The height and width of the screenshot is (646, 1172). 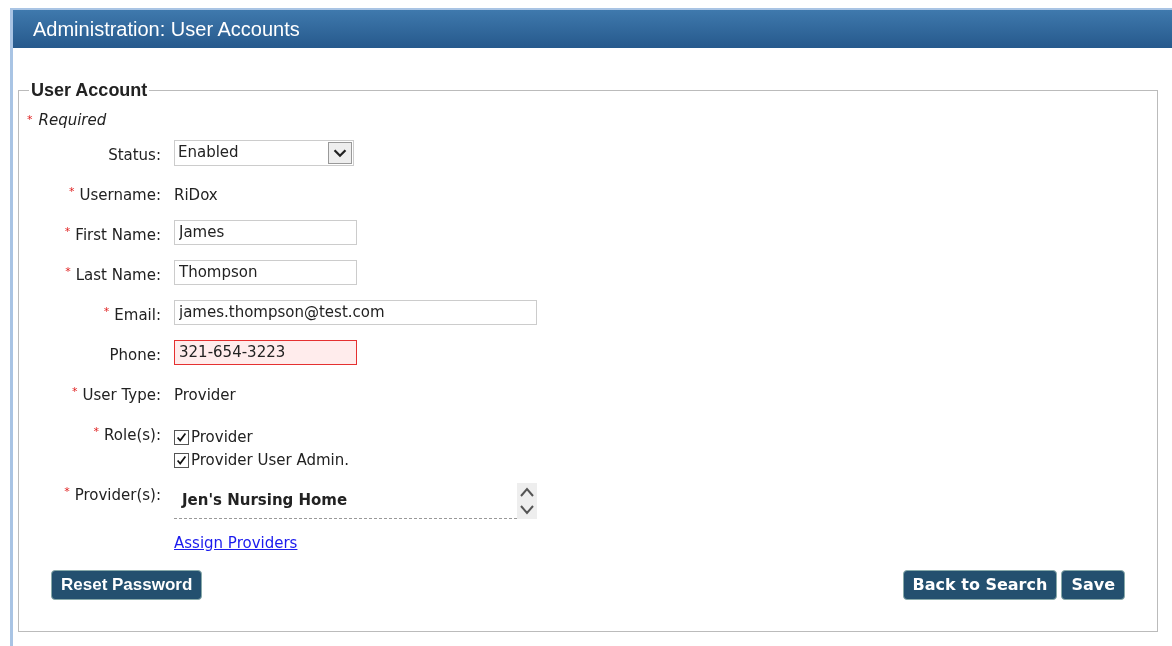 What do you see at coordinates (117, 495) in the screenshot?
I see `field-label: Provider(s):` at bounding box center [117, 495].